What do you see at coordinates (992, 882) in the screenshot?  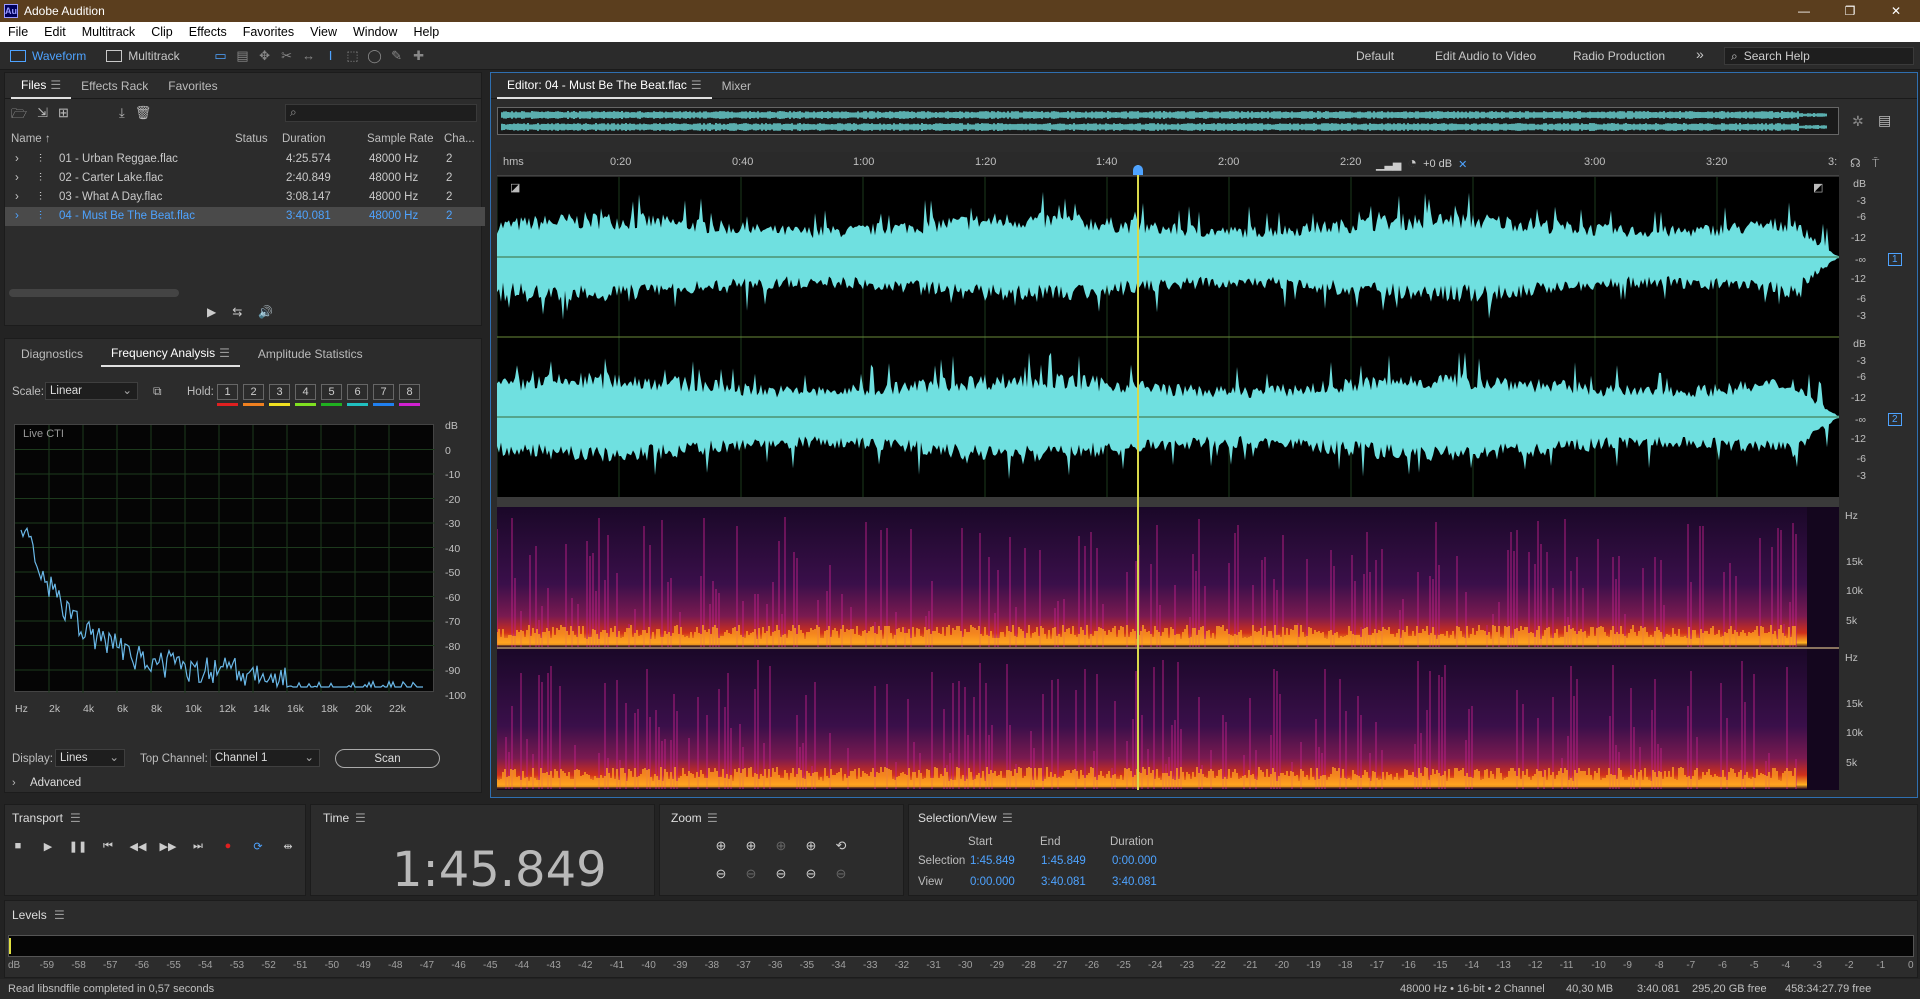 I see `view-start: 0:00.000` at bounding box center [992, 882].